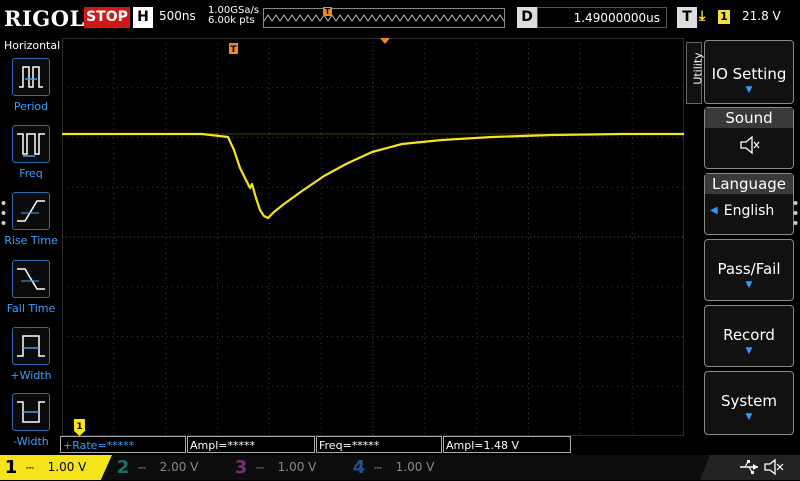 Image resolution: width=800 pixels, height=481 pixels. I want to click on menu-language: Language ◀ English, so click(749, 204).